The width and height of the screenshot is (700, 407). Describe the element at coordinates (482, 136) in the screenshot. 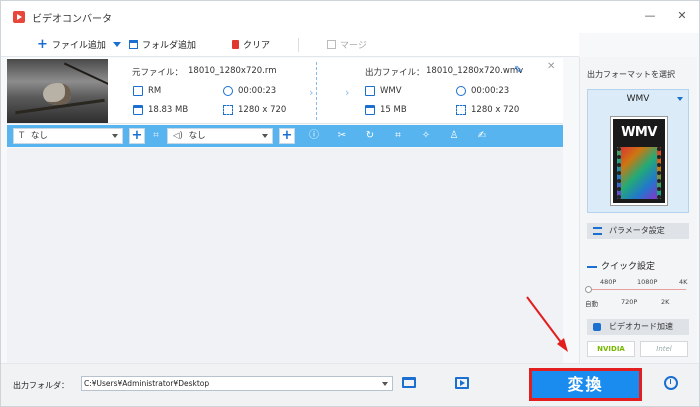

I see `edit-pen-icon: ✍` at that location.